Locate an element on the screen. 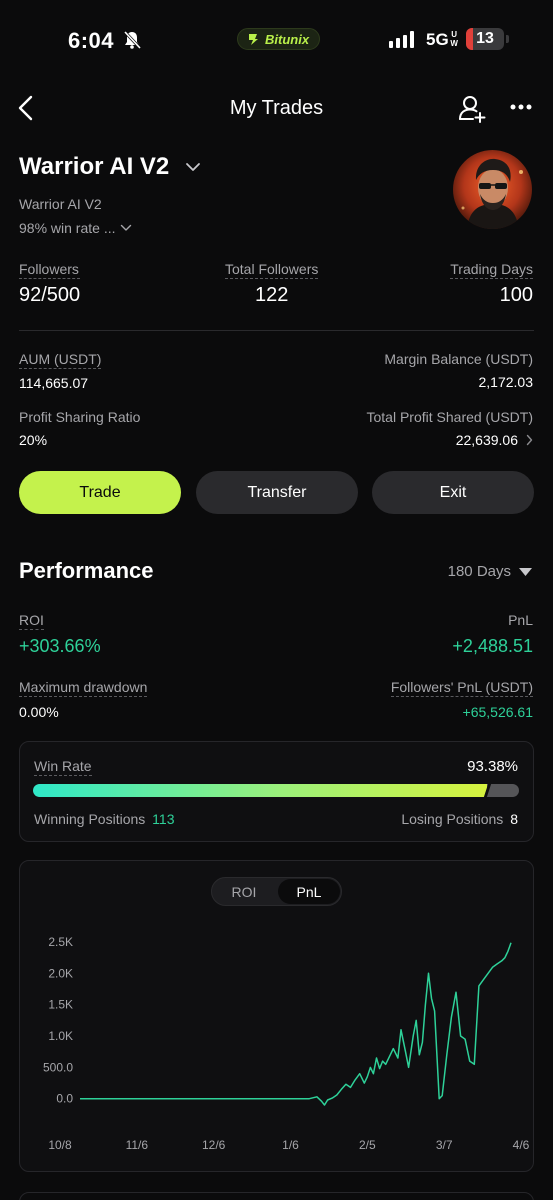 This screenshot has width=553, height=1200. trader-name: Warrior AI V2 is located at coordinates (94, 167).